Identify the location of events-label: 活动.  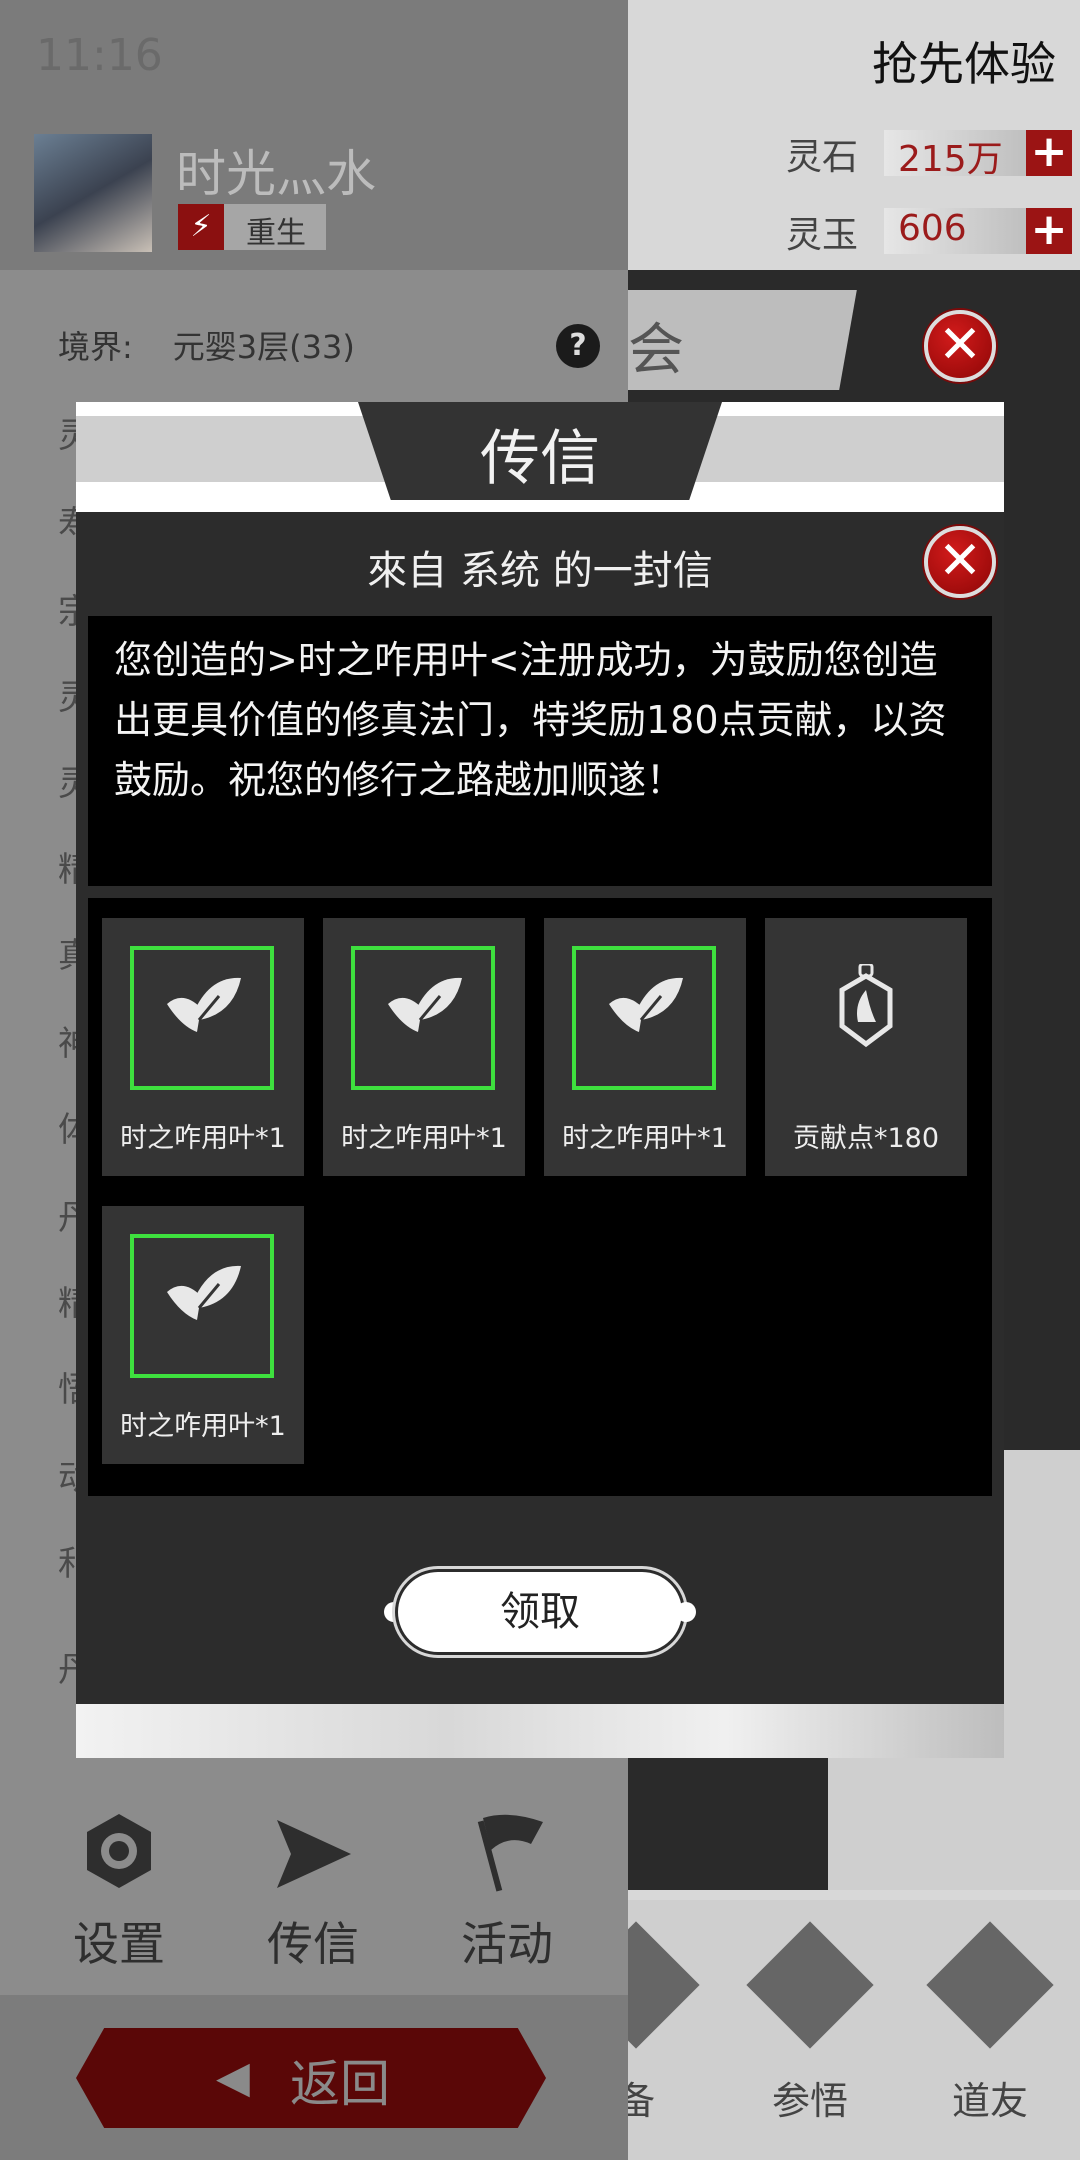
(507, 1944).